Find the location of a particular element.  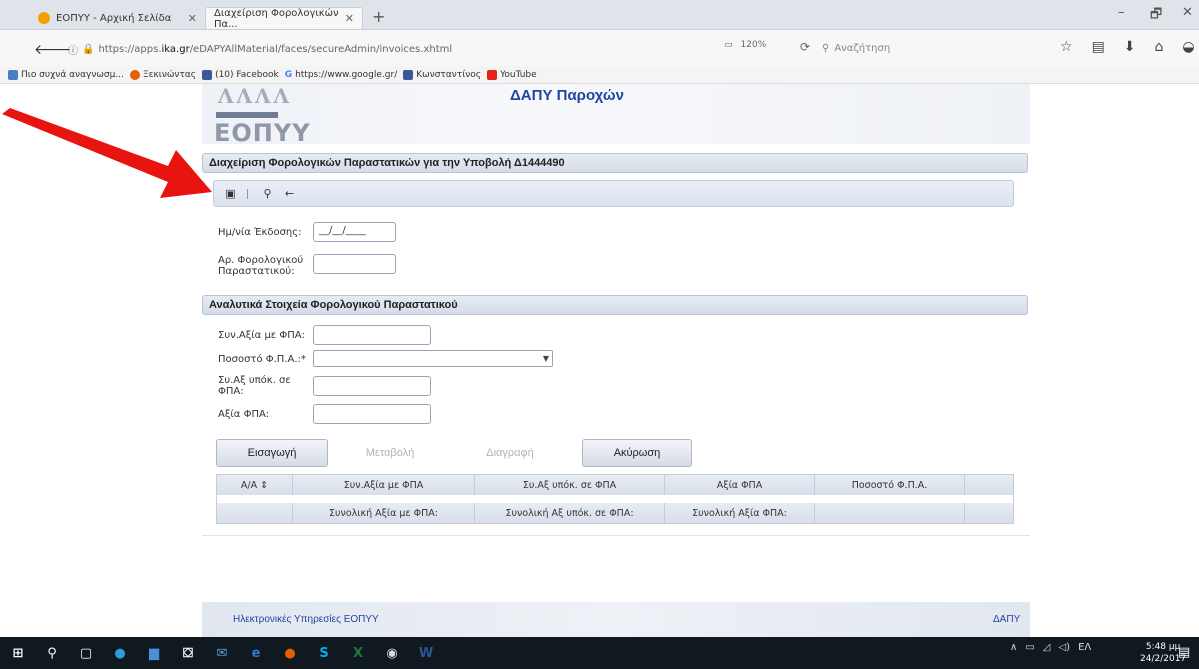

red-annotation-arrow is located at coordinates (107, 153).